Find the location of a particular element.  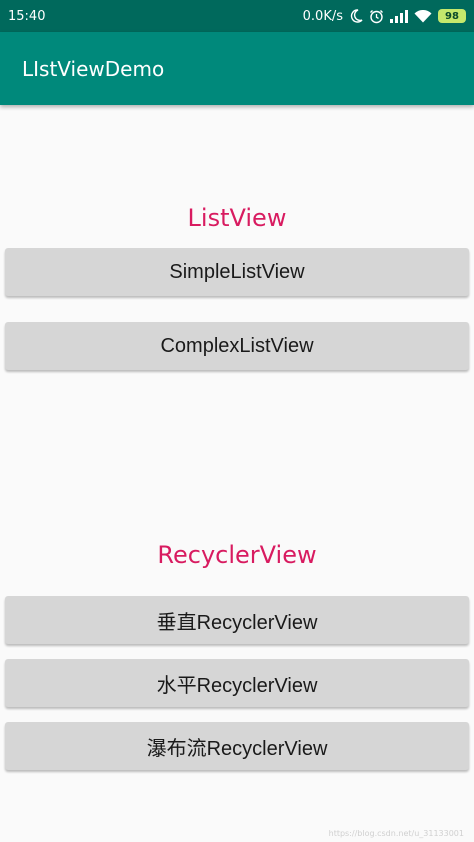

wifi-icon is located at coordinates (423, 16).